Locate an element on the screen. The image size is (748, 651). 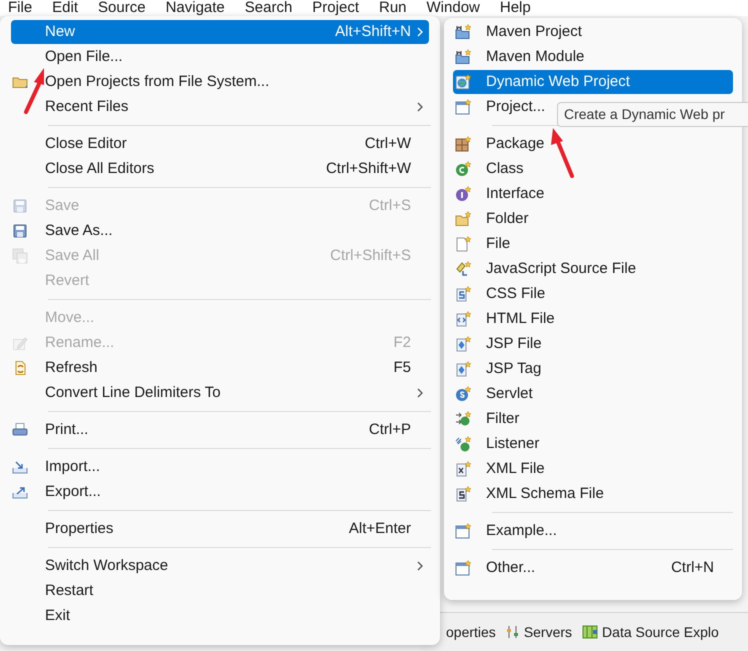
shortcut-text: Alt+Shift+N is located at coordinates (373, 32).